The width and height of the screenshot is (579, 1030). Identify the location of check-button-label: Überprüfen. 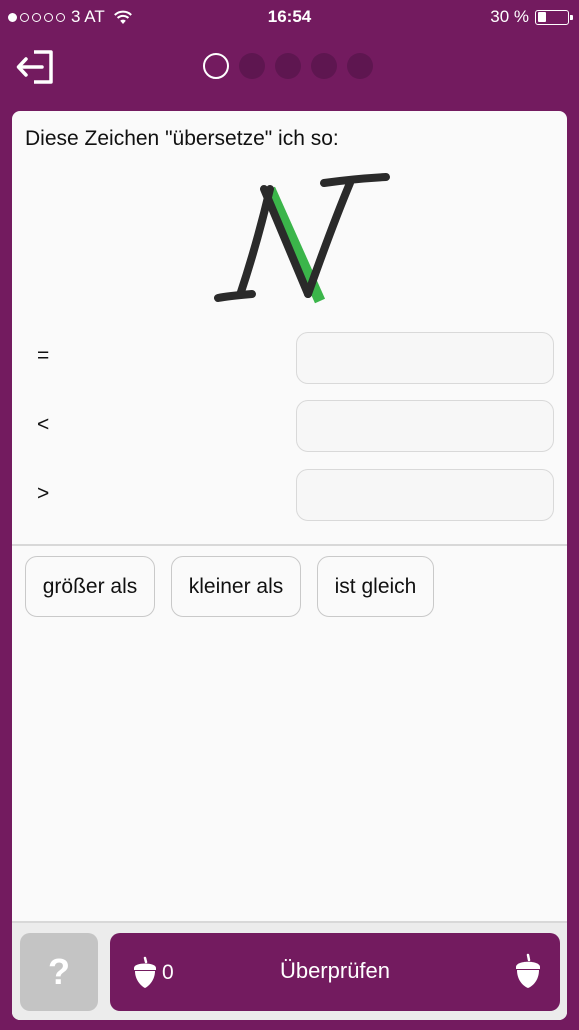
(335, 970).